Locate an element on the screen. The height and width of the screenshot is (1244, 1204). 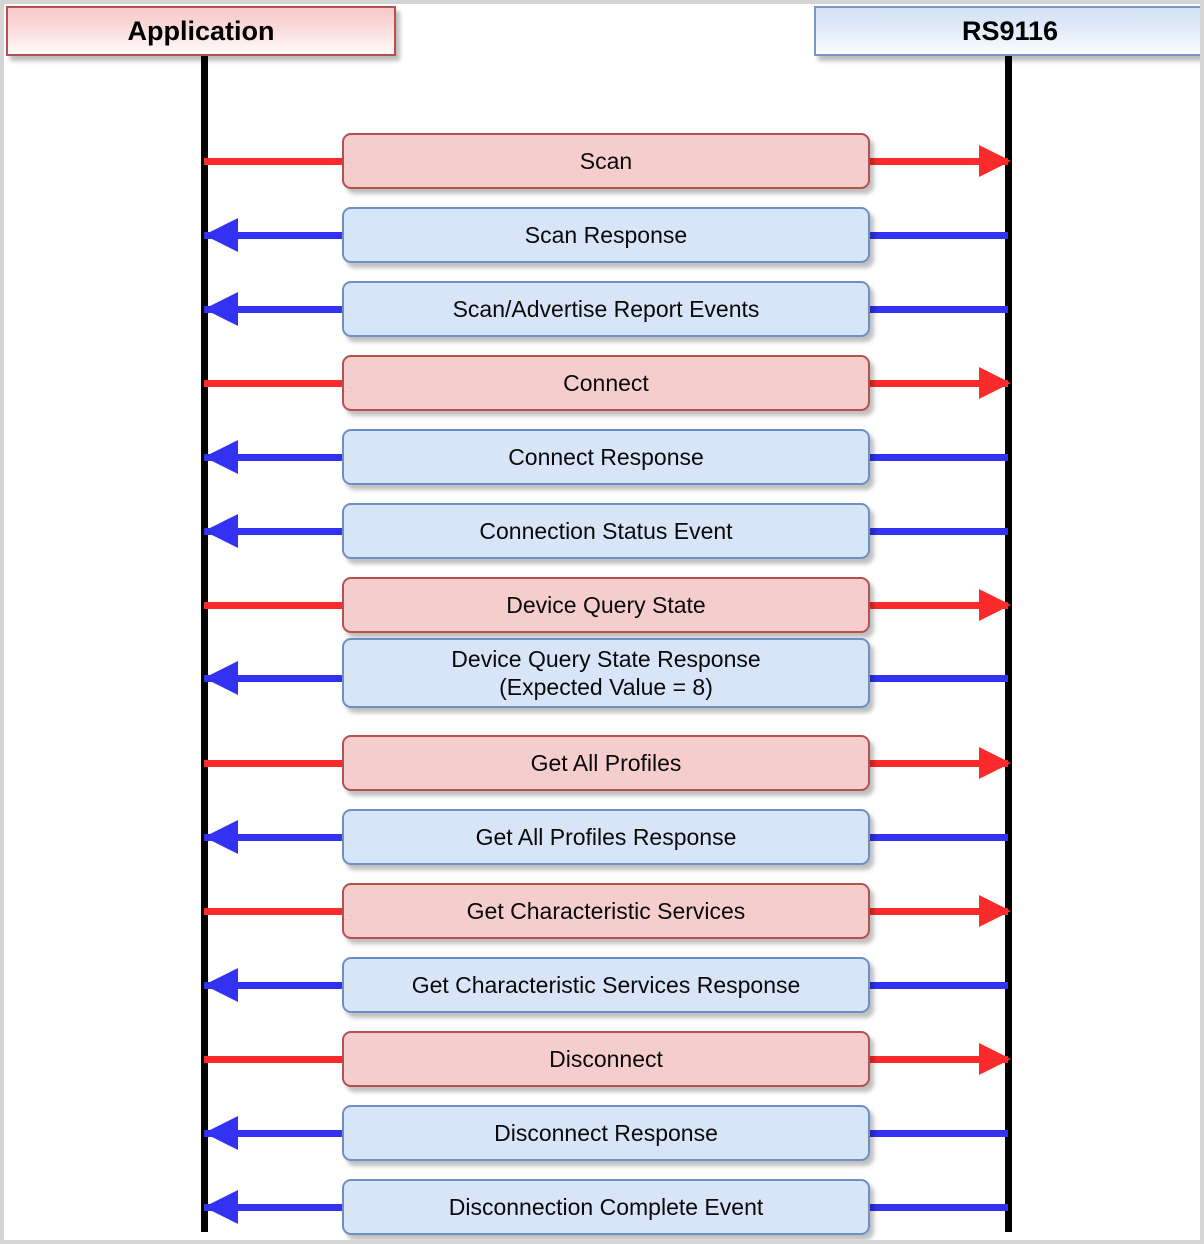
message-row: Scan is located at coordinates (602, 161).